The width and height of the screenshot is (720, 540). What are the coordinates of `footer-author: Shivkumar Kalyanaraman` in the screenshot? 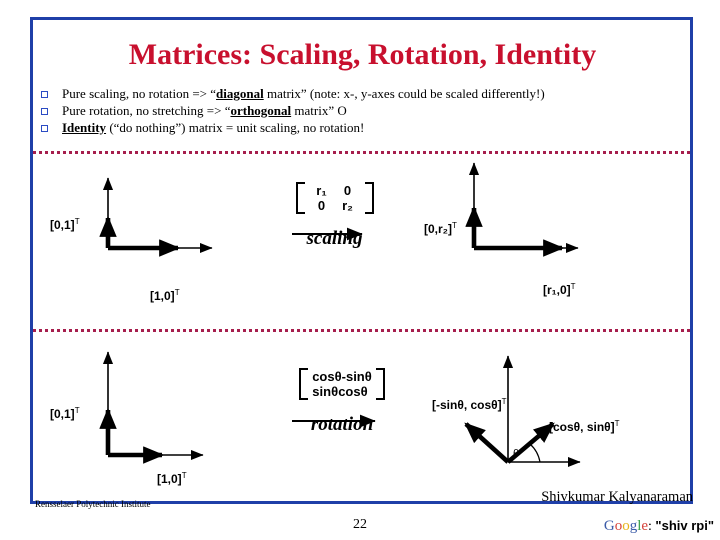 It's located at (617, 497).